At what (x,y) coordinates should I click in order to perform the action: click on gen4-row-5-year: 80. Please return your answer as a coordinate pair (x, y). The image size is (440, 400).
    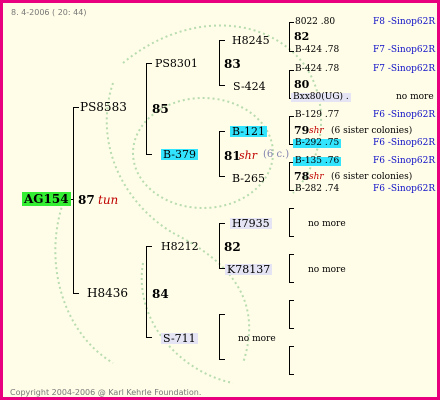
    Looking at the image, I should click on (302, 84).